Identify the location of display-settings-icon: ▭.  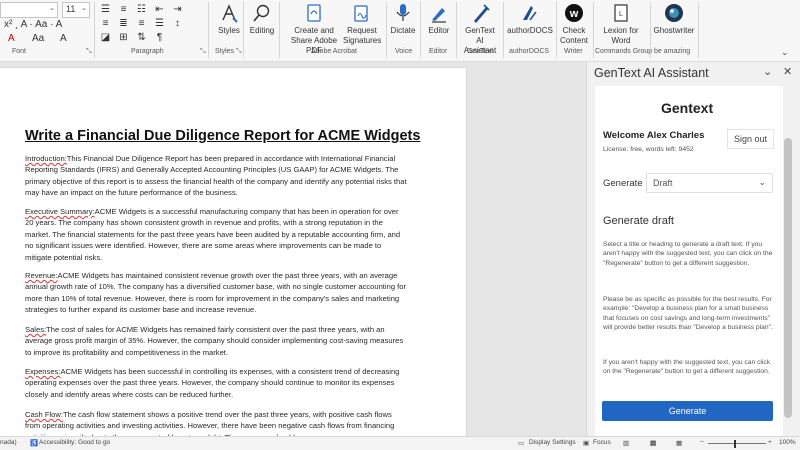
(521, 443).